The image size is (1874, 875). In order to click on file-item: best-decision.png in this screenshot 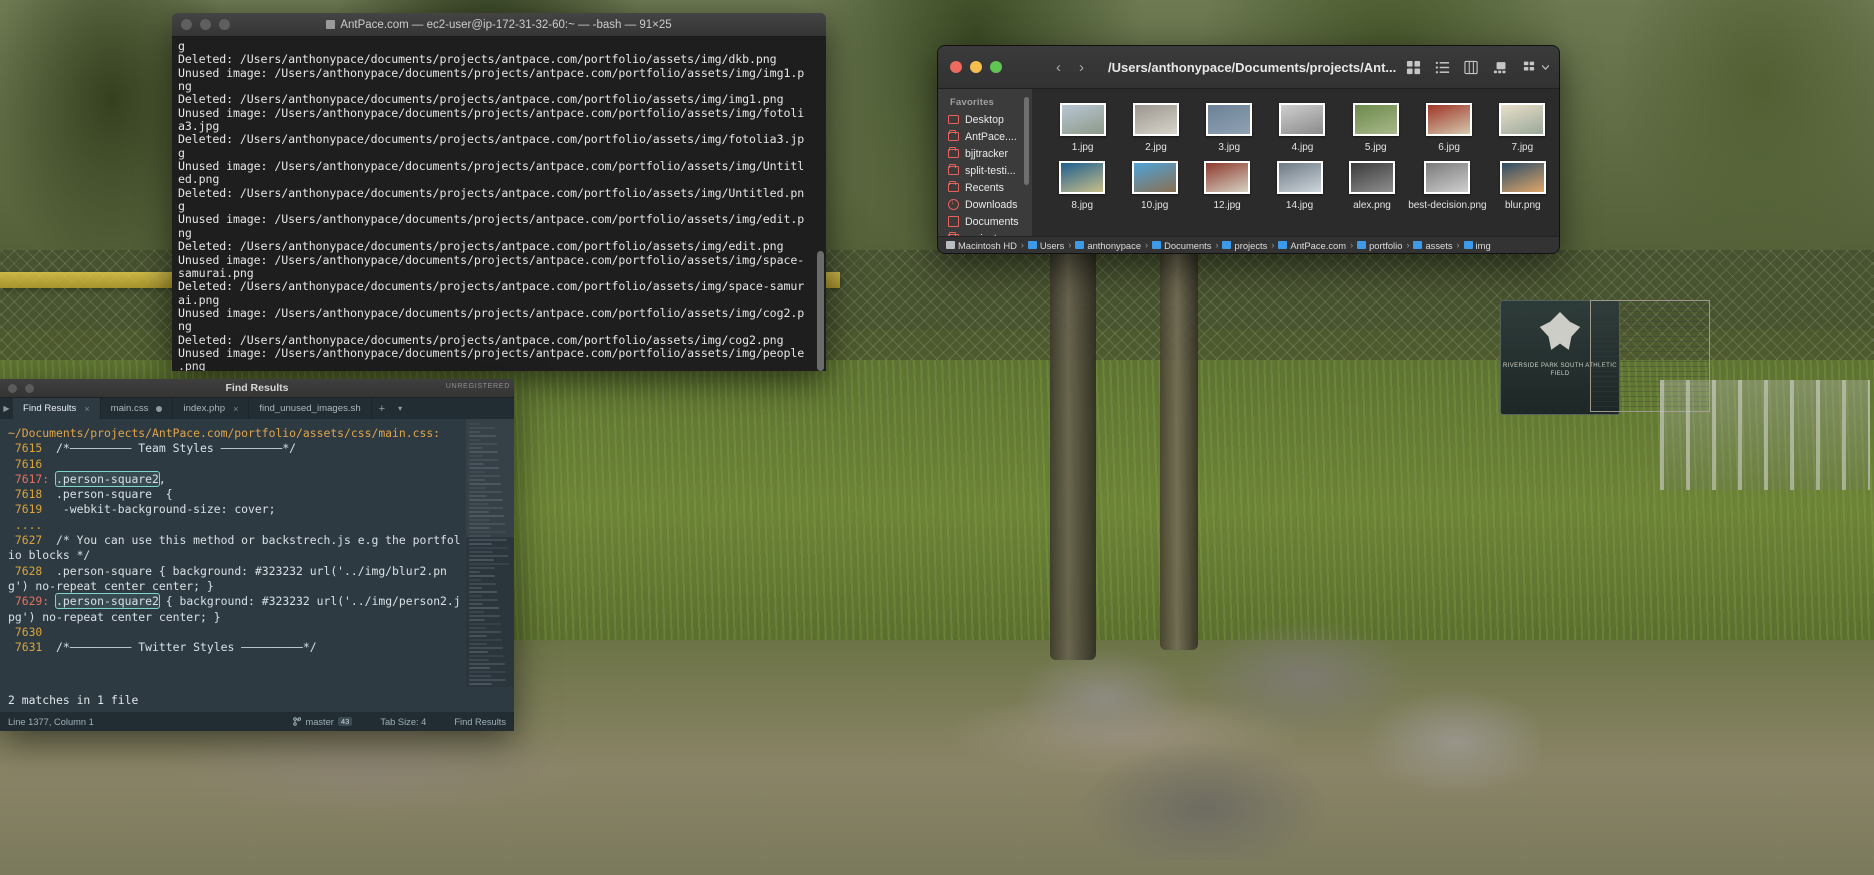, I will do `click(1447, 182)`.